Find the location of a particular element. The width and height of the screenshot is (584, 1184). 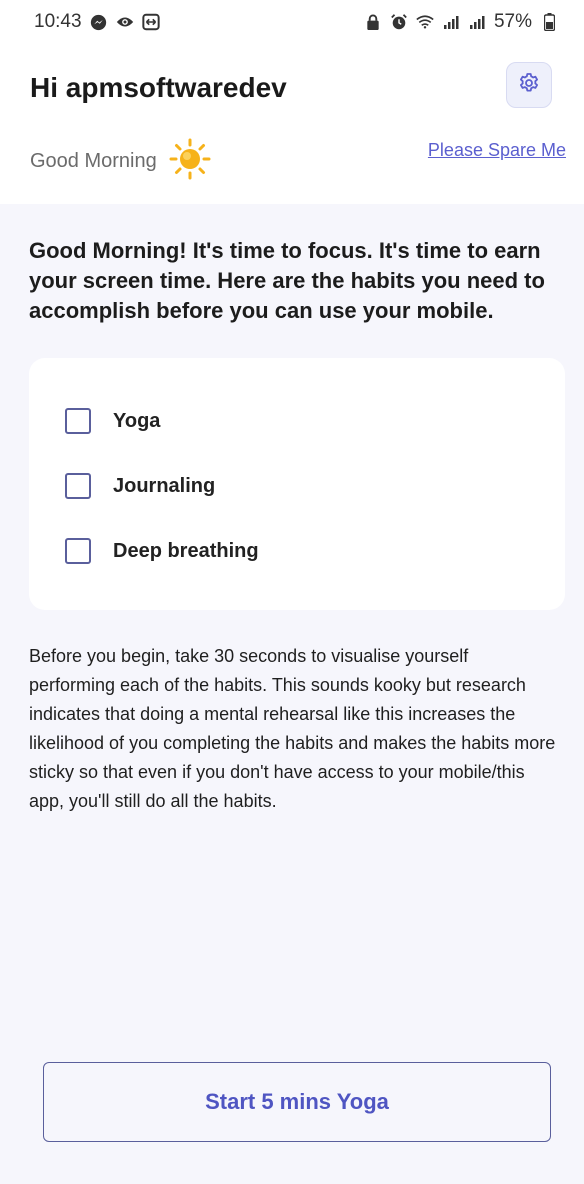

lock-icon is located at coordinates (373, 22).